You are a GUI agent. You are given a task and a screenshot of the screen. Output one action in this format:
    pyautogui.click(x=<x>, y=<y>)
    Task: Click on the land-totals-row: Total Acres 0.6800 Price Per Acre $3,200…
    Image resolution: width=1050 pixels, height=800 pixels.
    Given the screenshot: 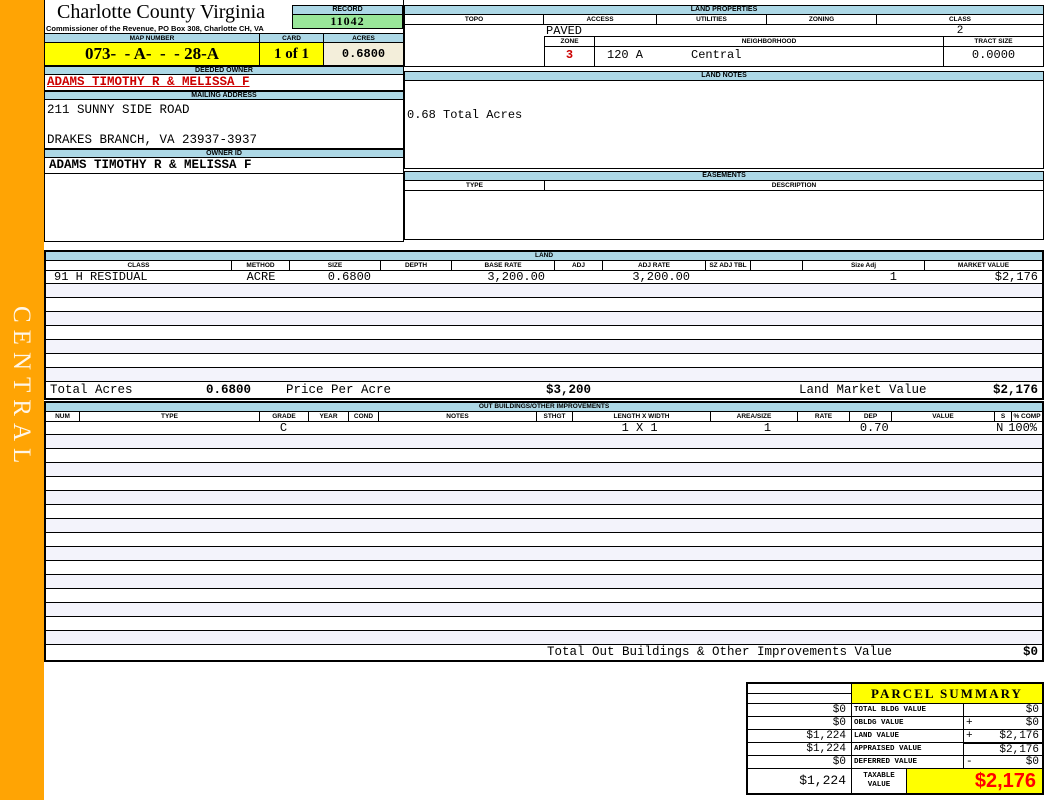 What is the action you would take?
    pyautogui.click(x=544, y=390)
    